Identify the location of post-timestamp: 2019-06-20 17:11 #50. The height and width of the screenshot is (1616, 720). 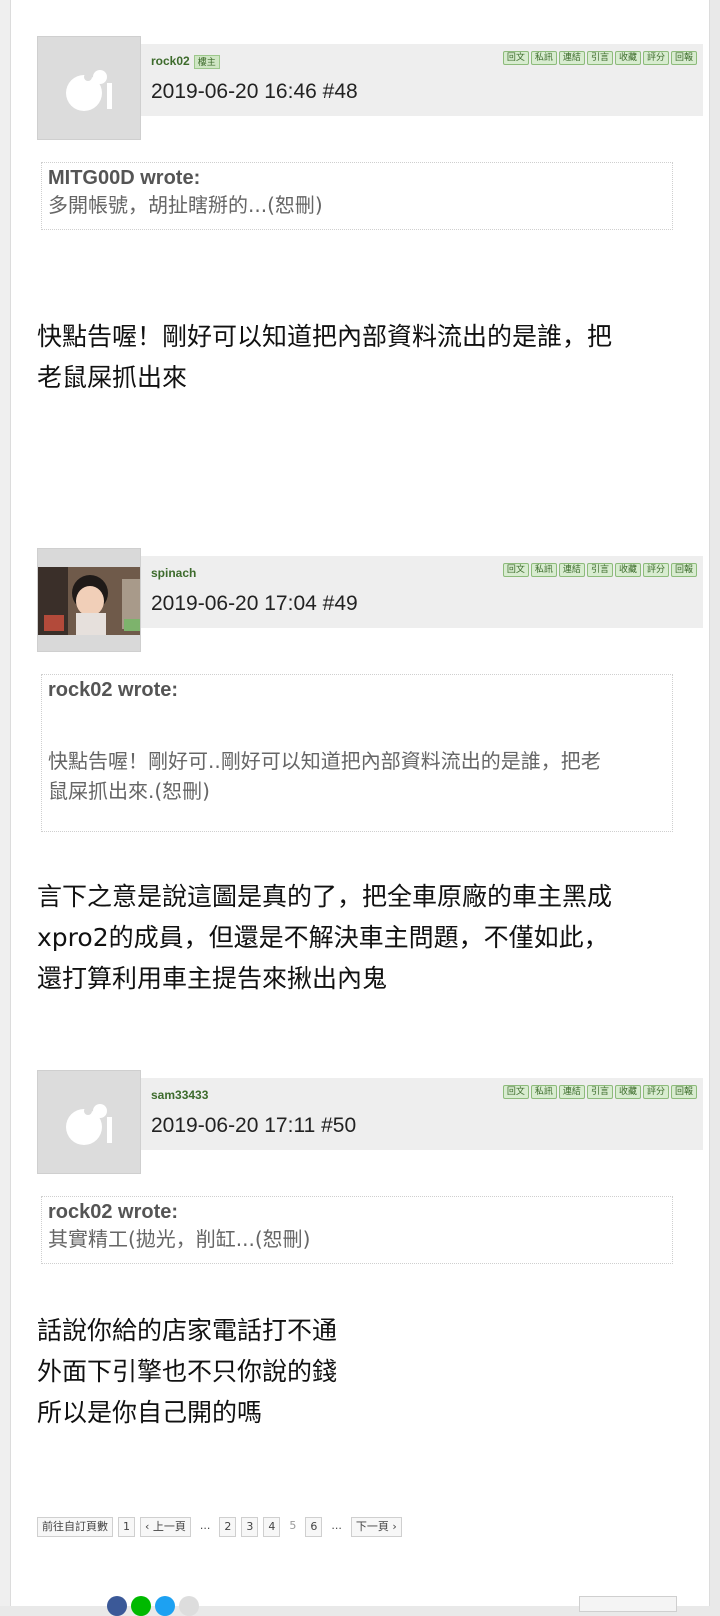
(254, 1125).